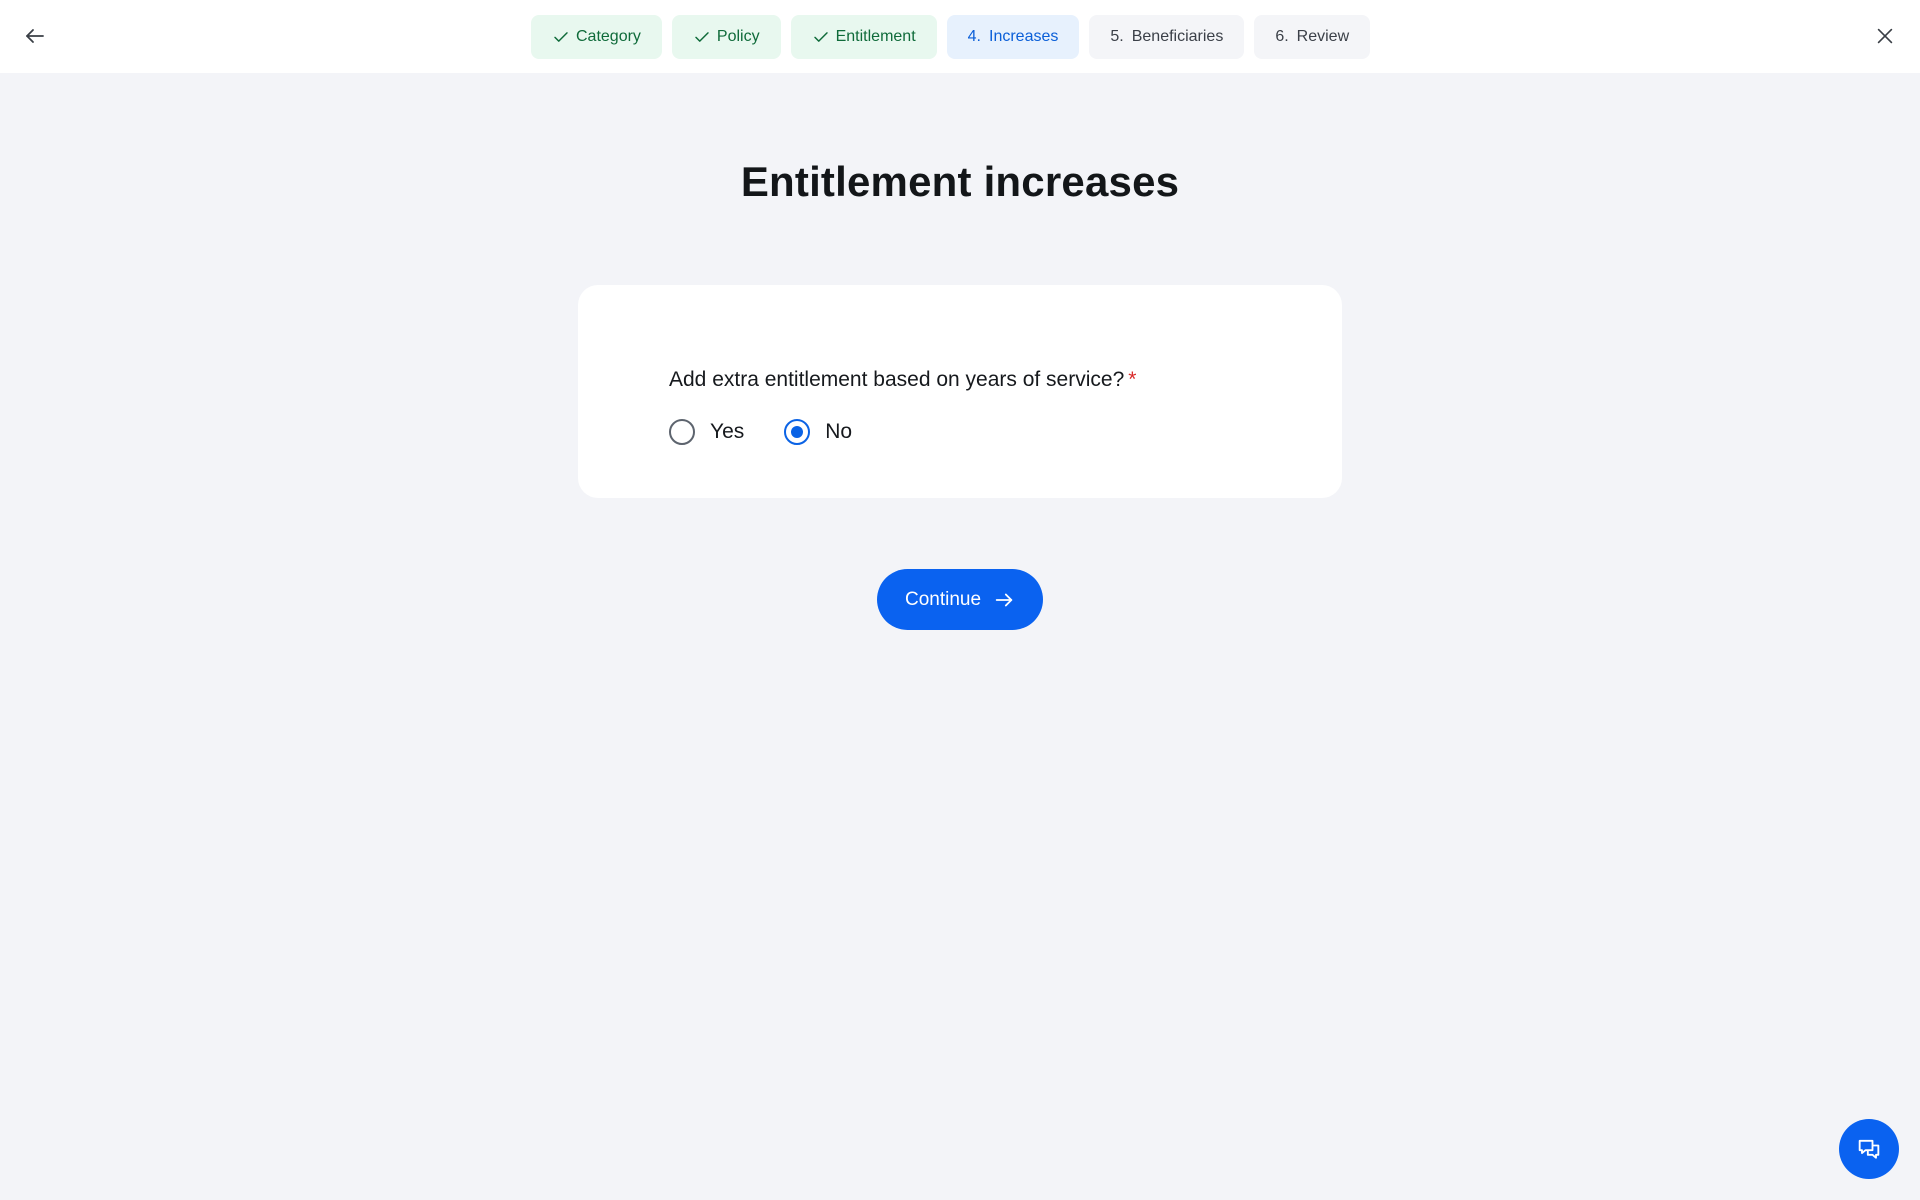 The width and height of the screenshot is (1920, 1200). Describe the element at coordinates (1004, 599) in the screenshot. I see `arrow-right-icon` at that location.